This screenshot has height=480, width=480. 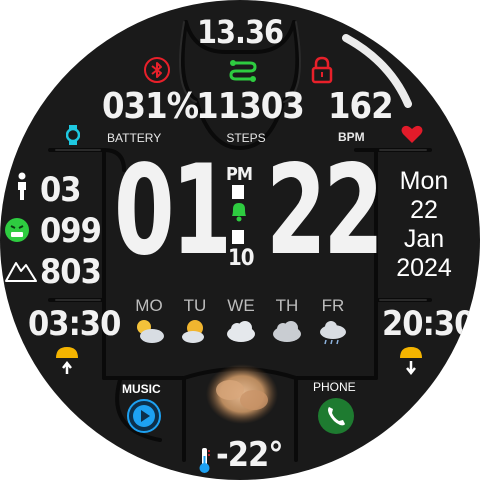 I want to click on ampm-indicator: PM, so click(x=239, y=174).